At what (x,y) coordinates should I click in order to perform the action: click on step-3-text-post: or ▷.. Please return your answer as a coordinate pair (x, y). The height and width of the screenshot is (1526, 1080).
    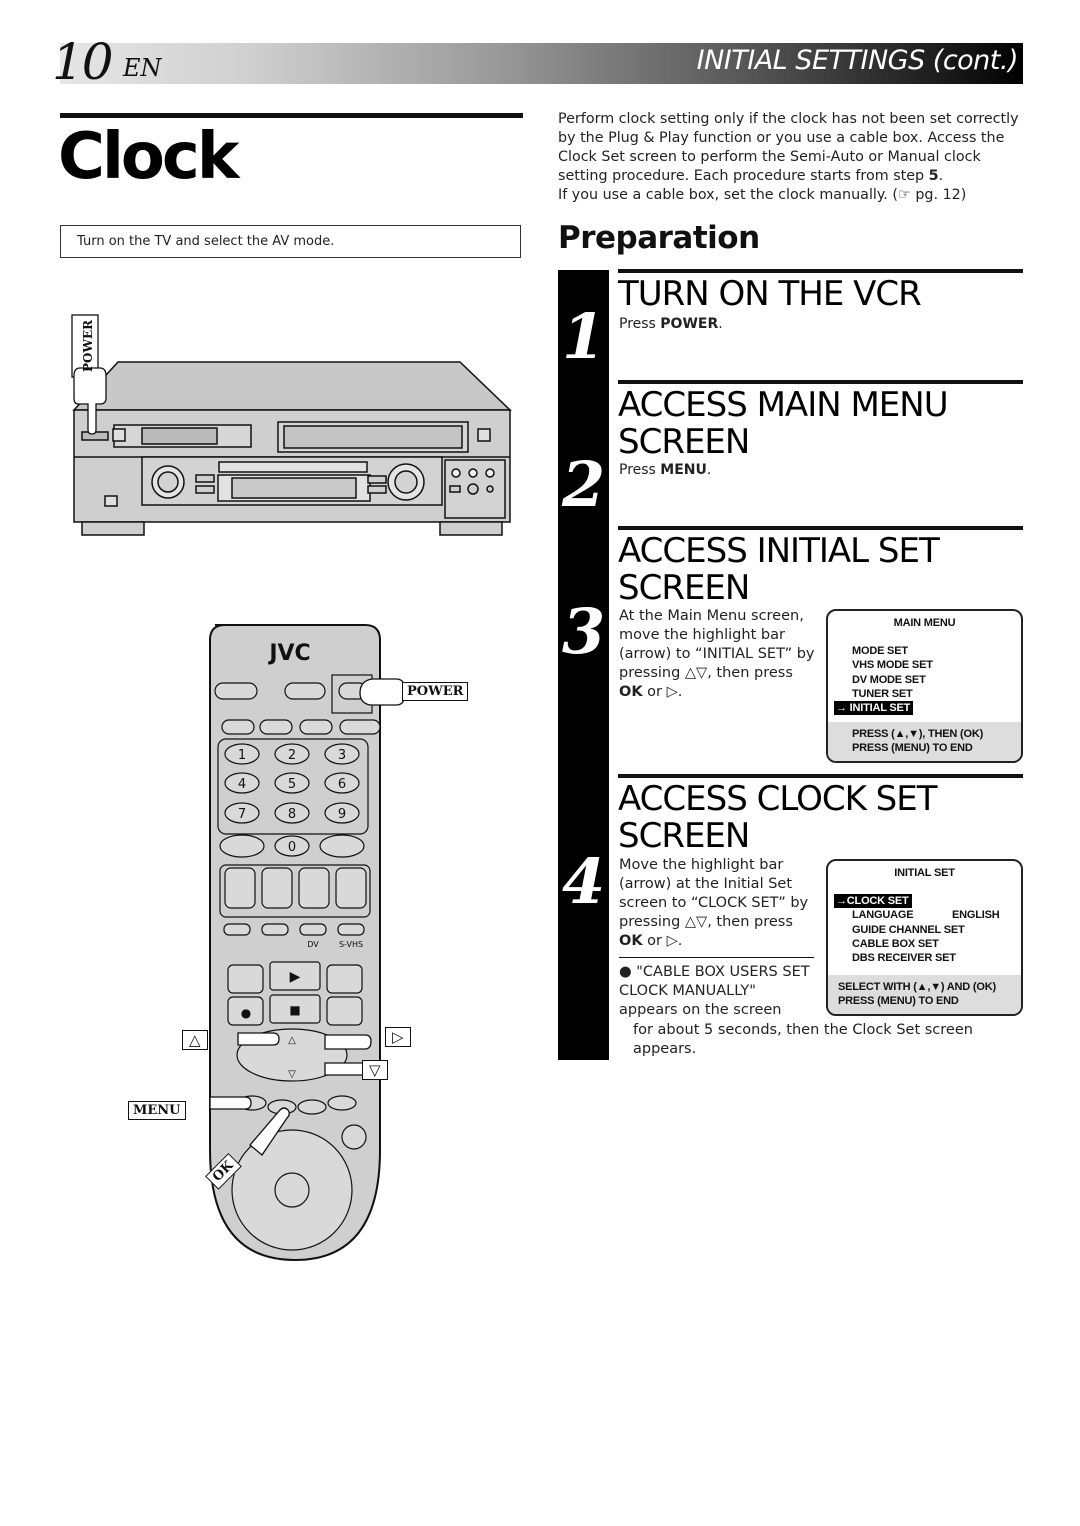
    Looking at the image, I should click on (662, 692).